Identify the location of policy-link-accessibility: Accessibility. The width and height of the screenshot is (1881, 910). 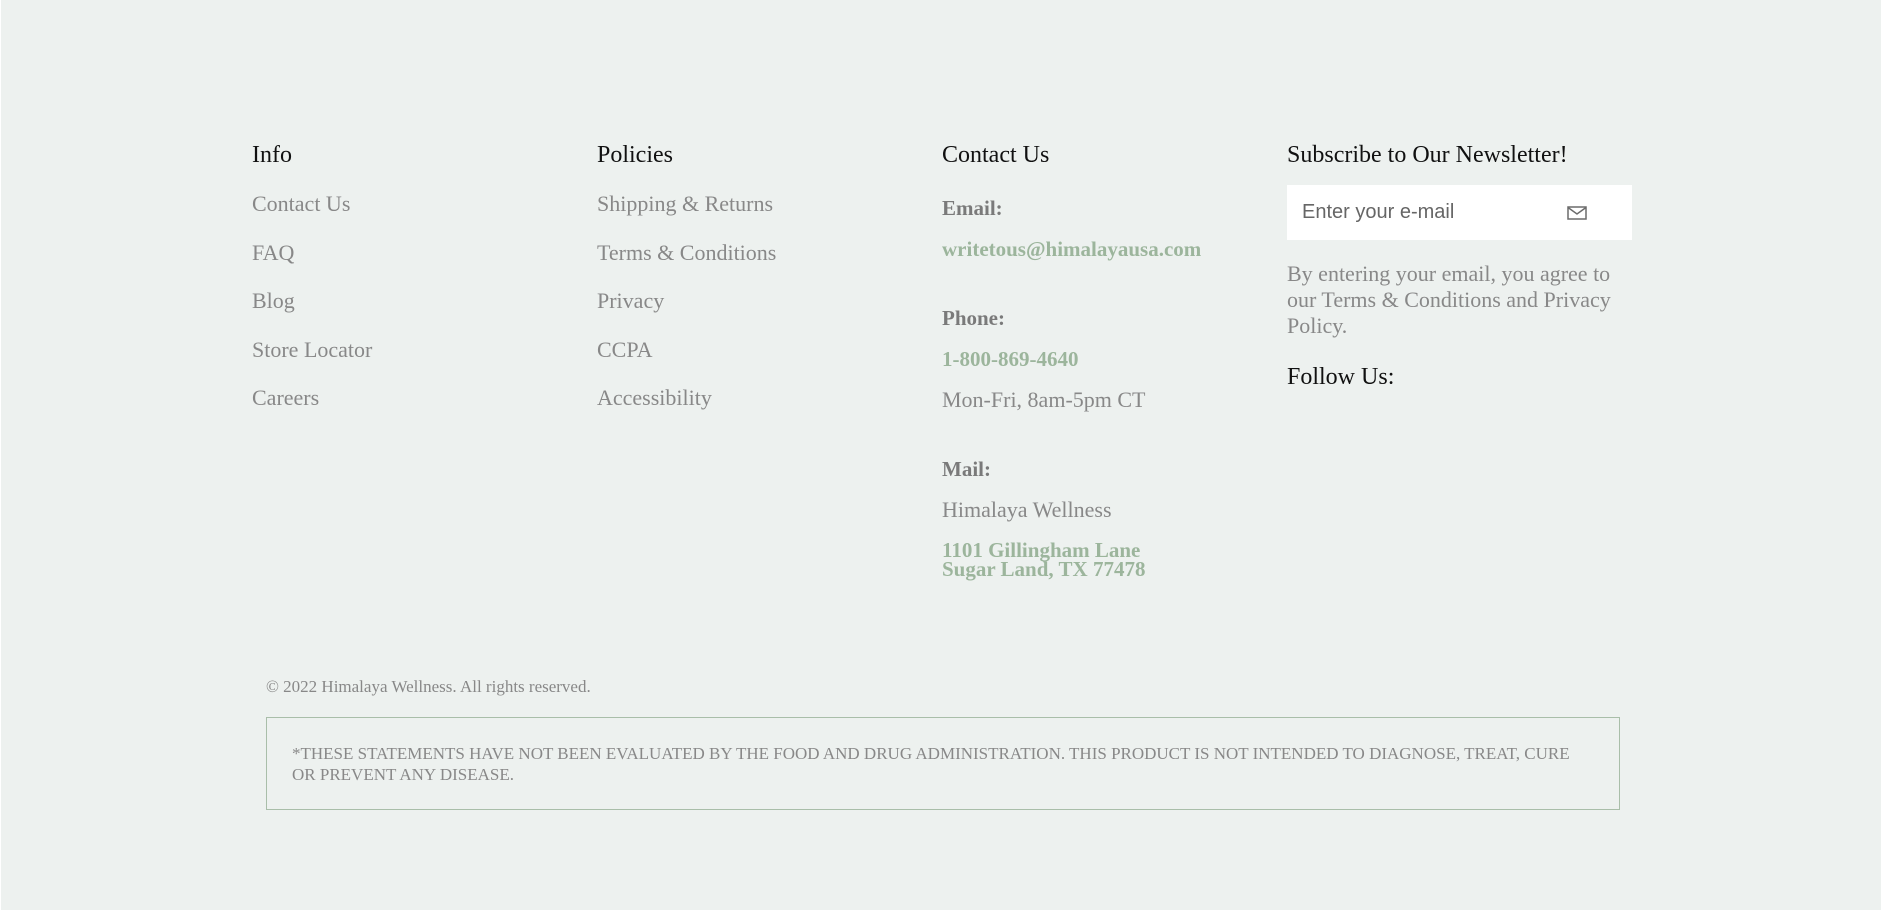
(747, 398).